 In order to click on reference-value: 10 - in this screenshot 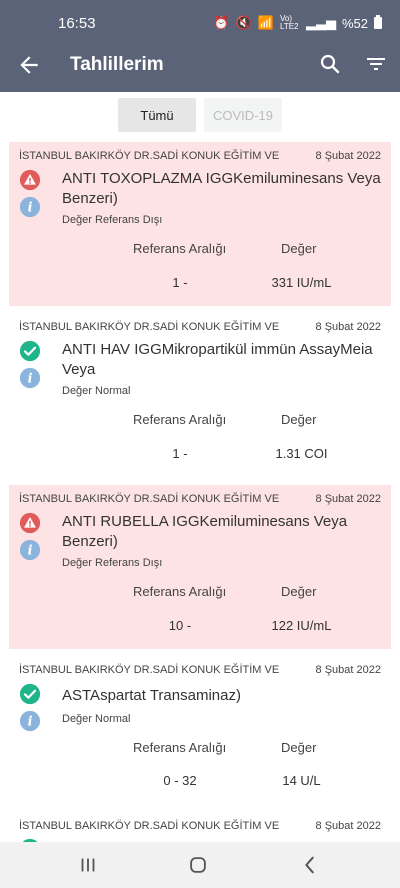, I will do `click(180, 625)`.